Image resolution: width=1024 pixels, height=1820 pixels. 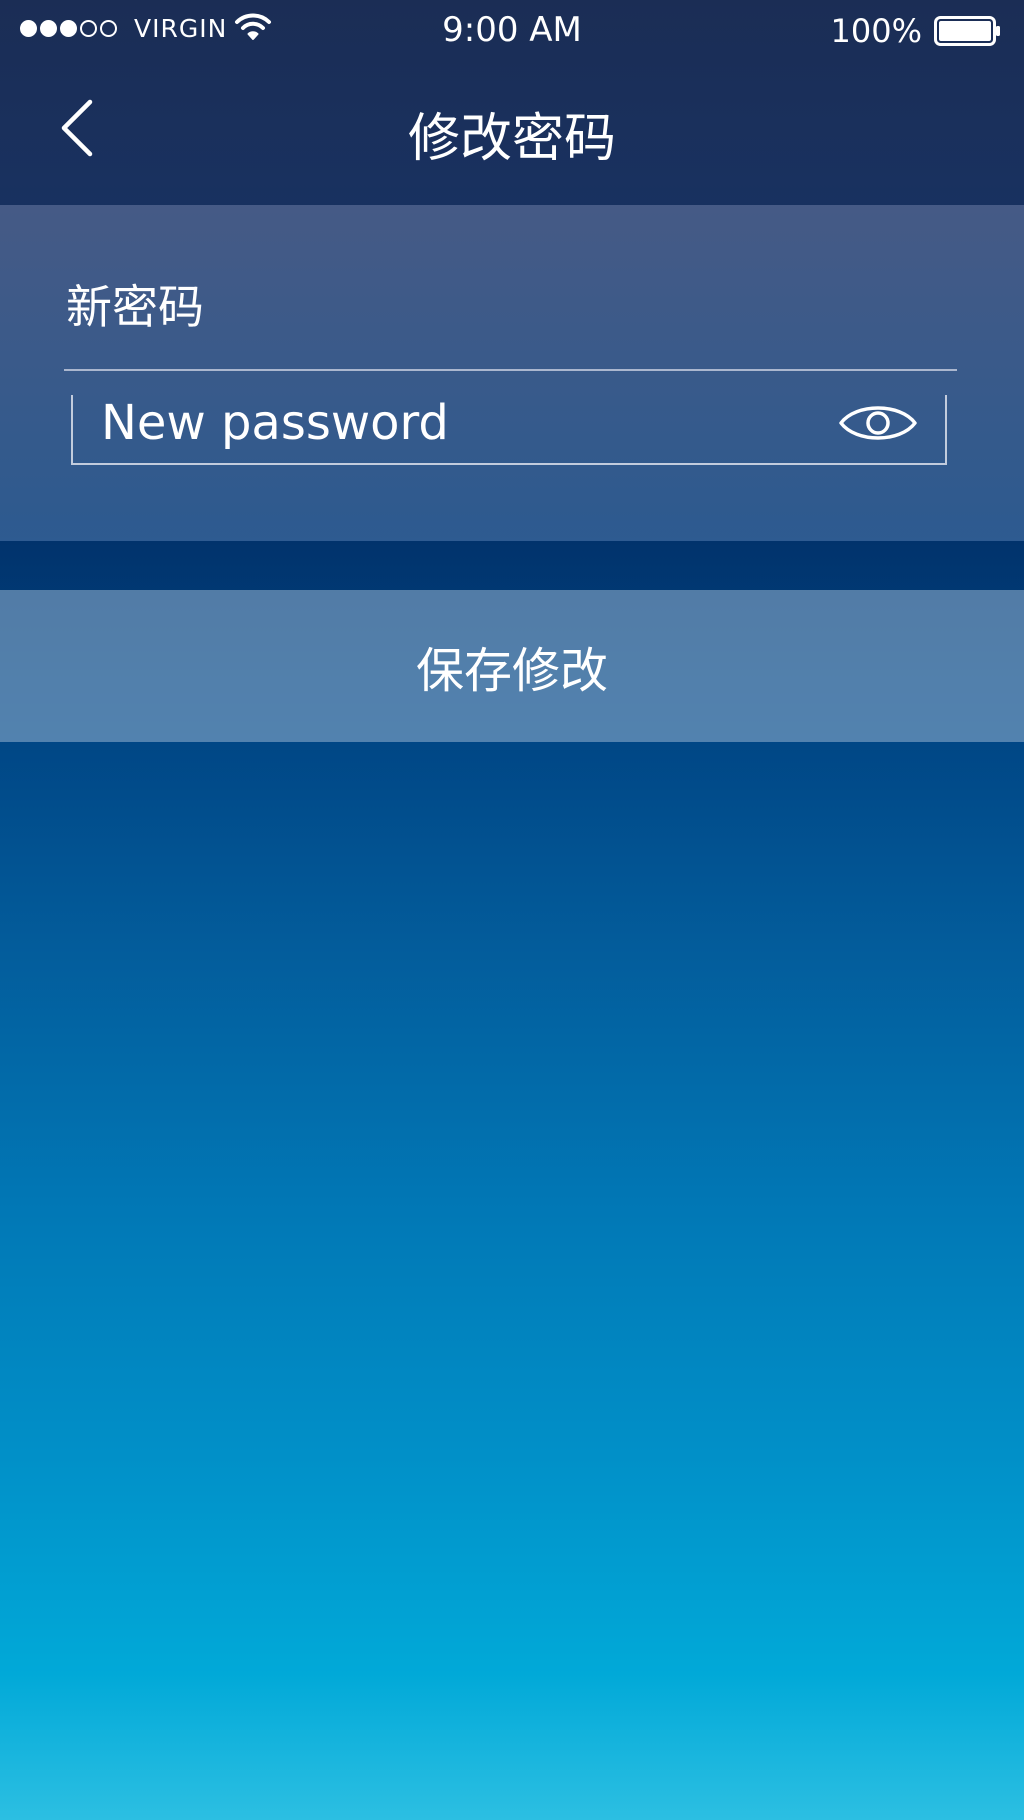 I want to click on new-password-input, so click(x=461, y=423).